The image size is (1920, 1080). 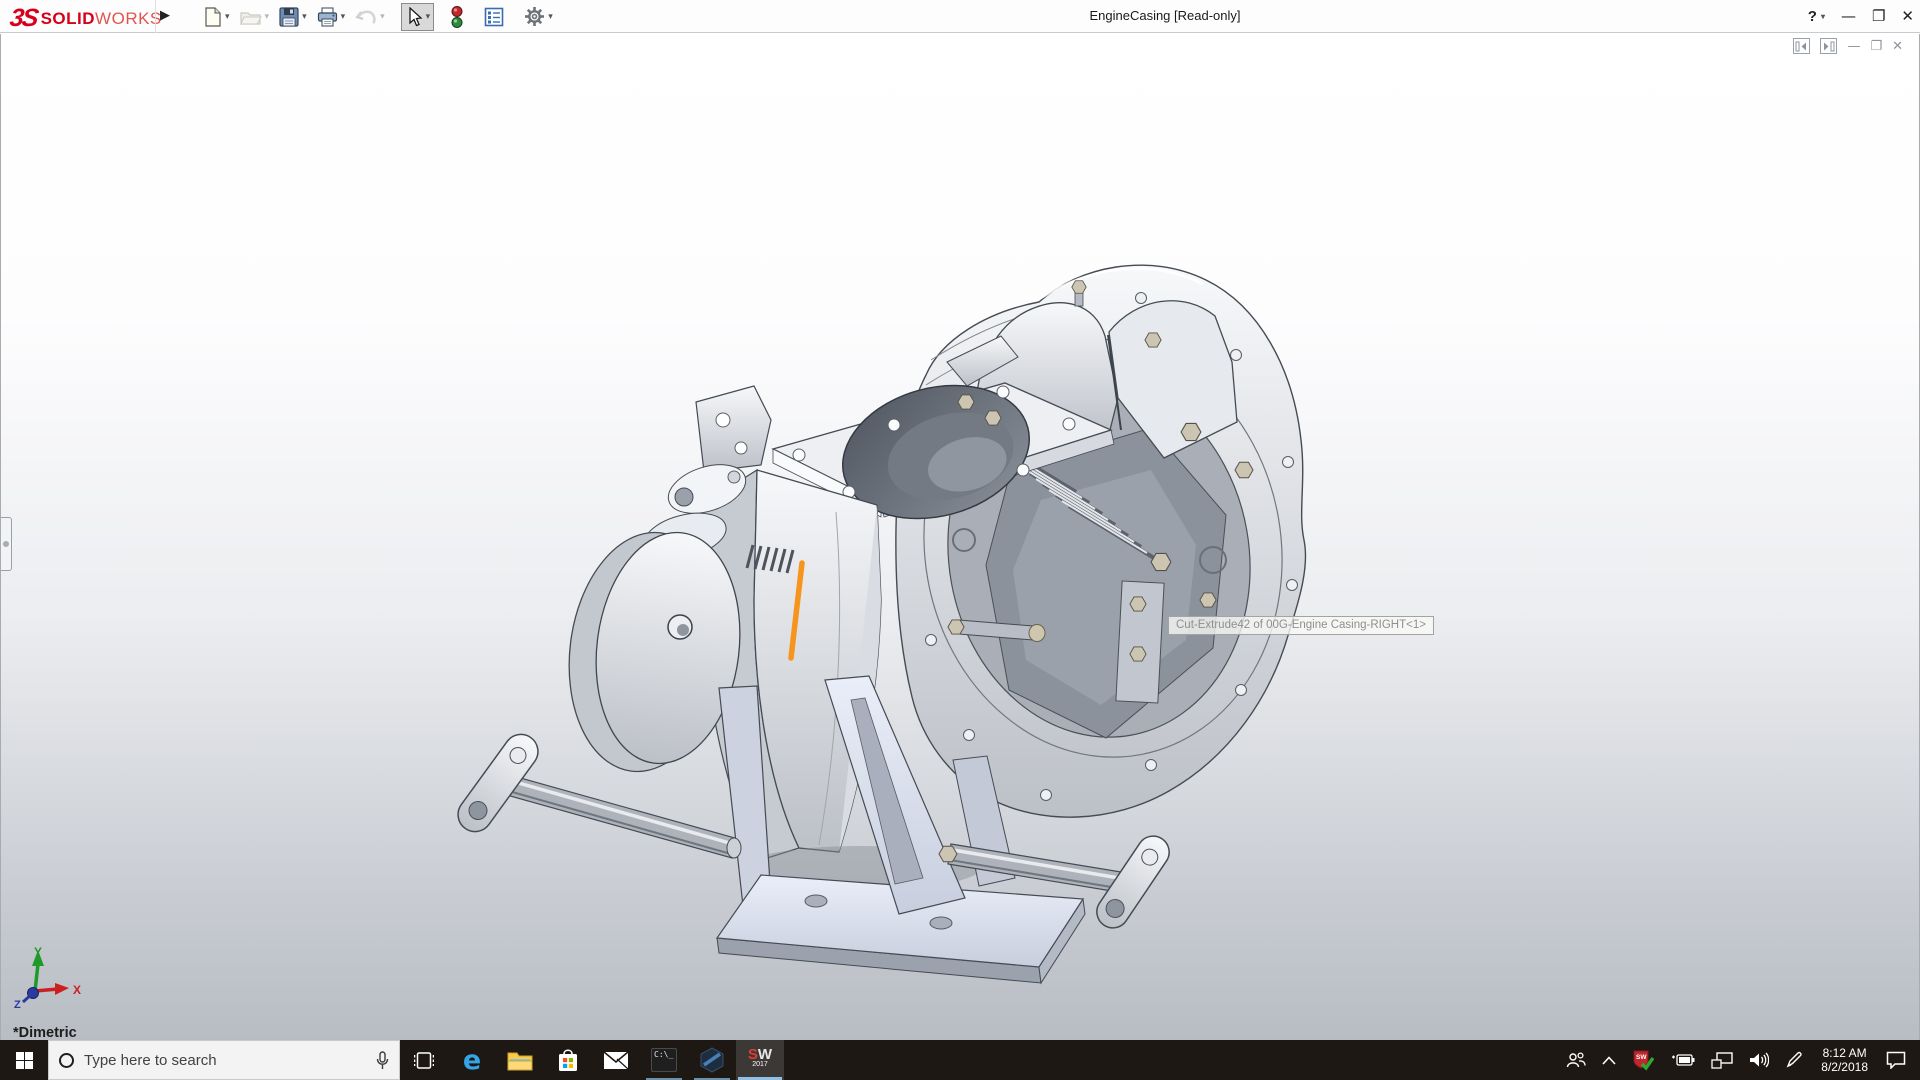 I want to click on toolbar-separator, so click(x=155, y=16).